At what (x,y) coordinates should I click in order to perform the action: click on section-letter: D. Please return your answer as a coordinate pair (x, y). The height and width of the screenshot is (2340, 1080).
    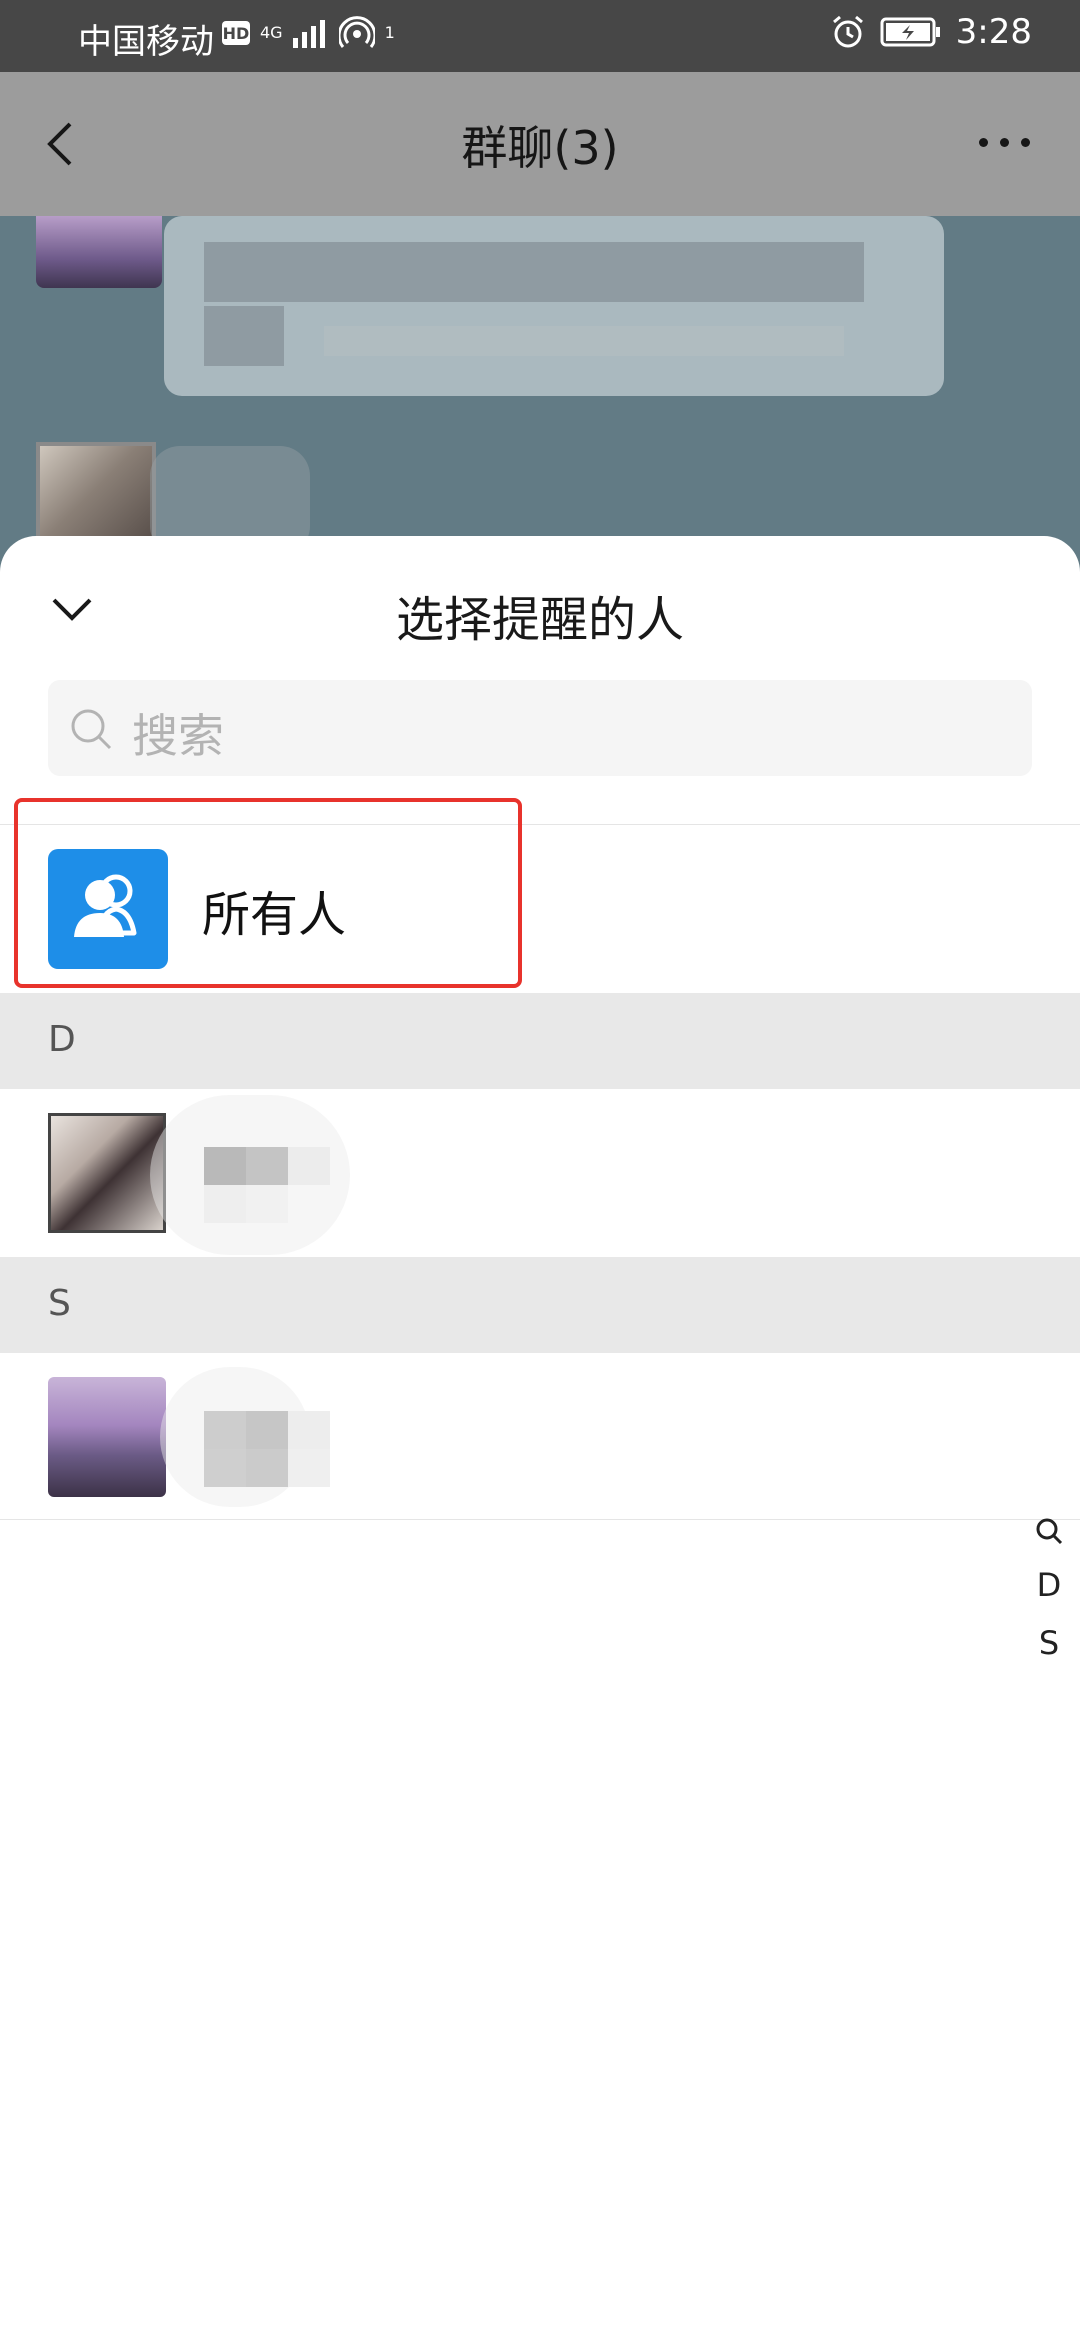
    Looking at the image, I should click on (62, 1039).